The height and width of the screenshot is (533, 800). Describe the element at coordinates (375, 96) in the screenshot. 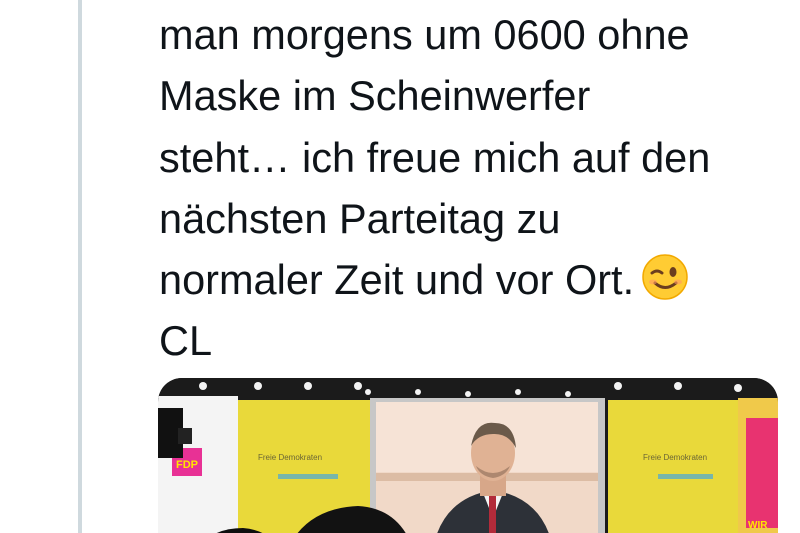

I see `tweet-text-line: Maske im Scheinwerfer` at that location.